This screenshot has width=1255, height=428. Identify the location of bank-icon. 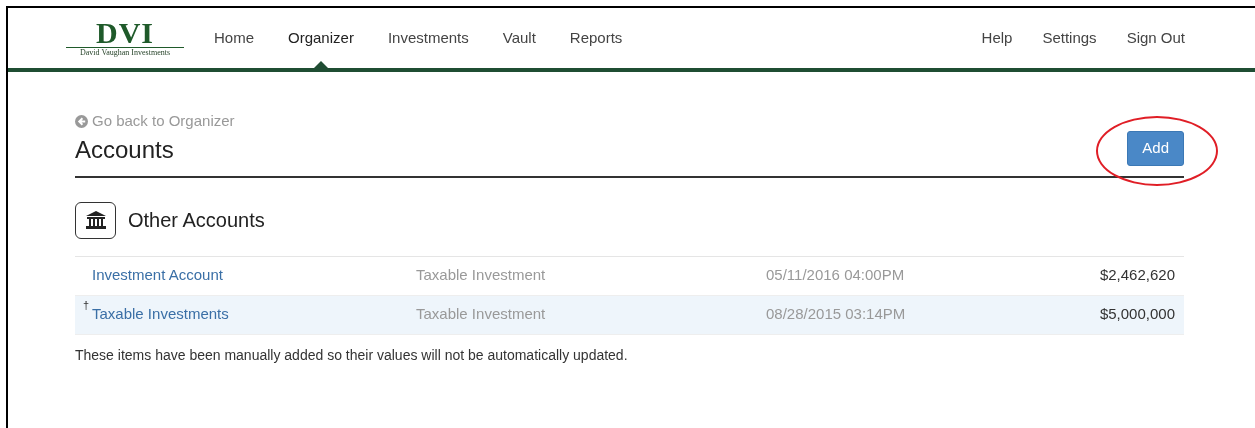
(95, 220).